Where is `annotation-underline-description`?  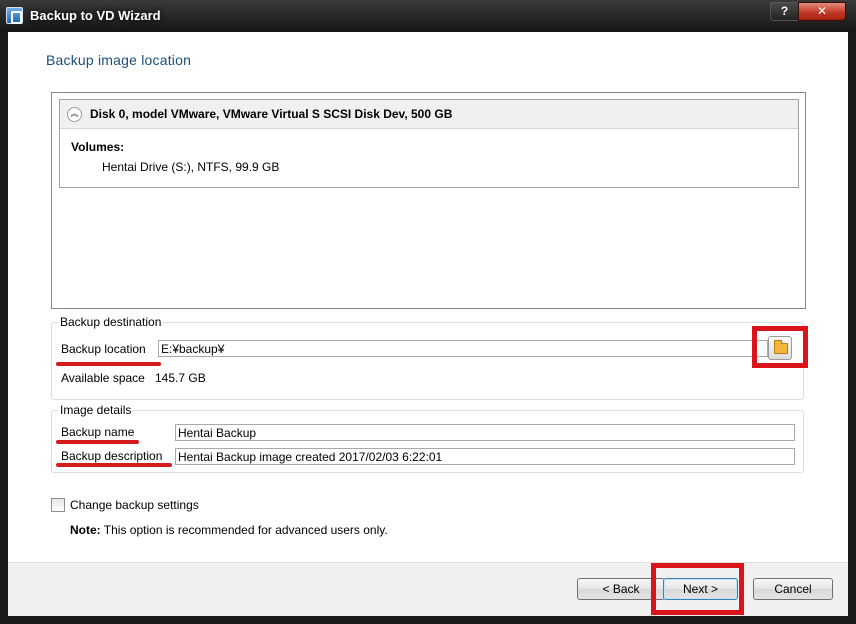
annotation-underline-description is located at coordinates (114, 465).